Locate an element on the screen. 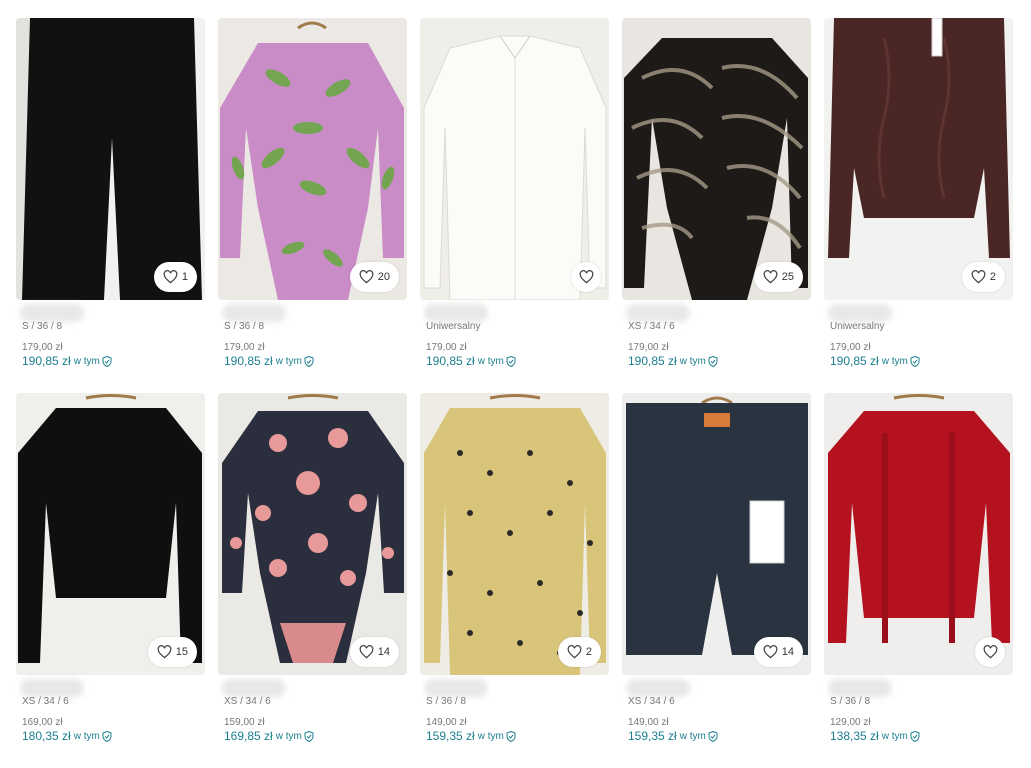 This screenshot has width=1031, height=768. product-card: 15 XS / 34 / 6 169,00 zł 180,35 zł w tym is located at coordinates (110, 580).